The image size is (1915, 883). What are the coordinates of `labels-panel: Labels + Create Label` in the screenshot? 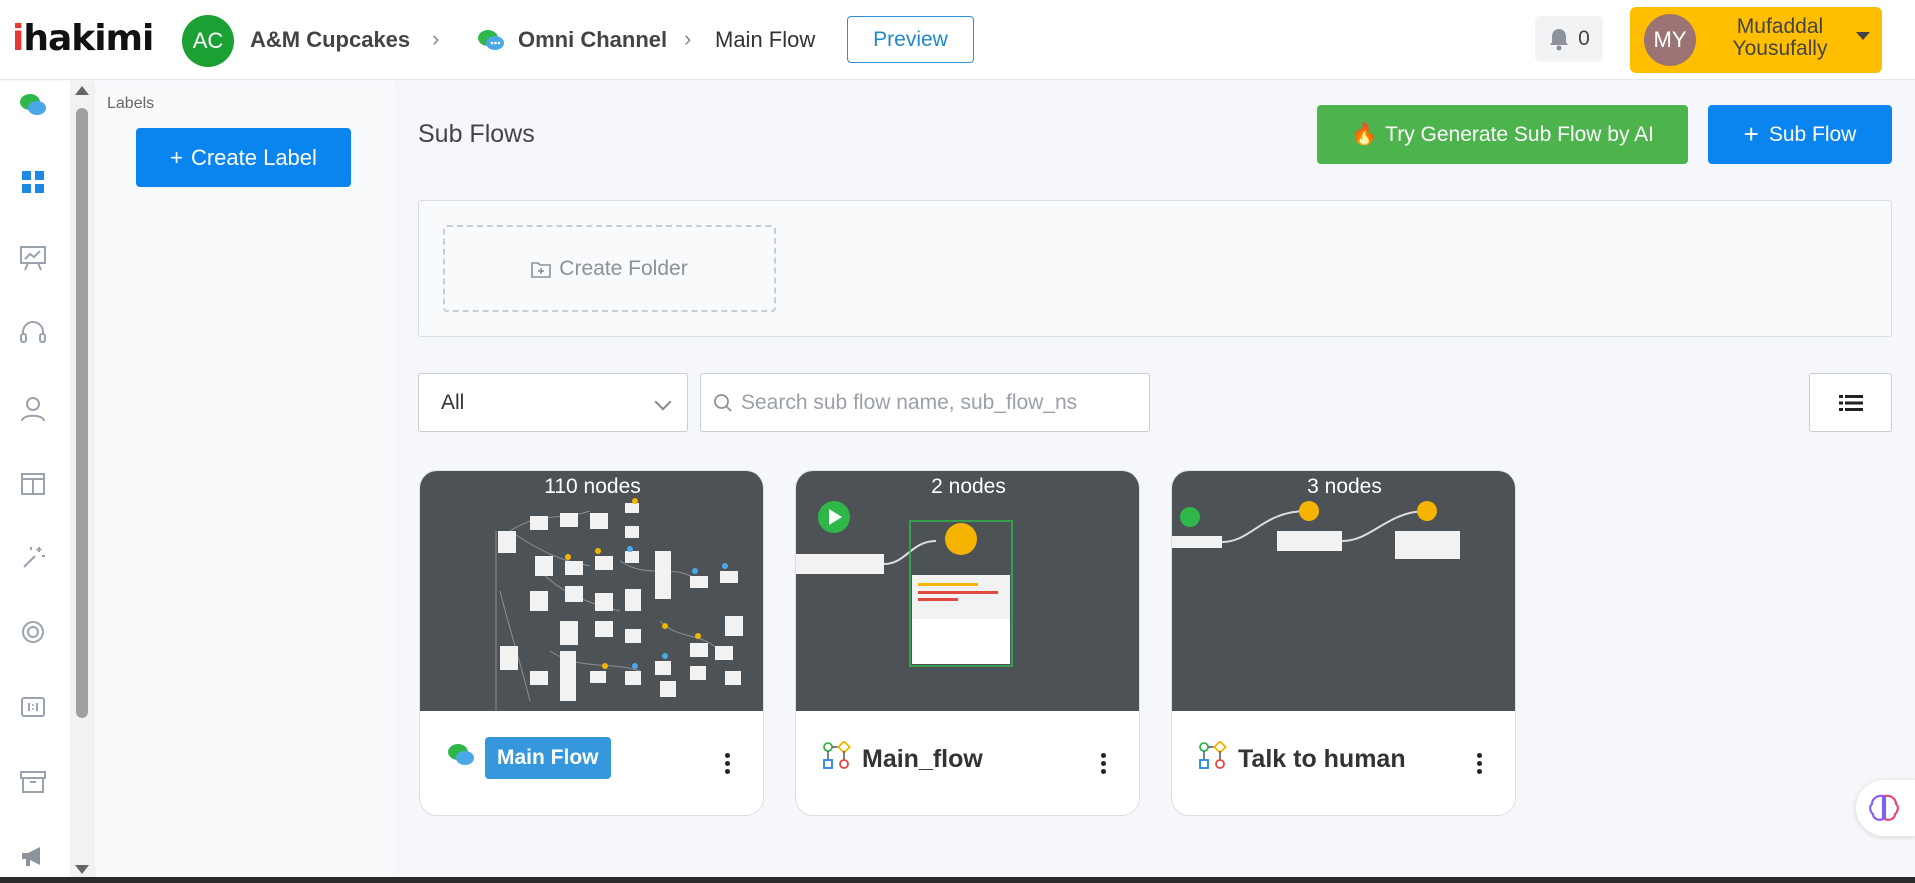 It's located at (244, 480).